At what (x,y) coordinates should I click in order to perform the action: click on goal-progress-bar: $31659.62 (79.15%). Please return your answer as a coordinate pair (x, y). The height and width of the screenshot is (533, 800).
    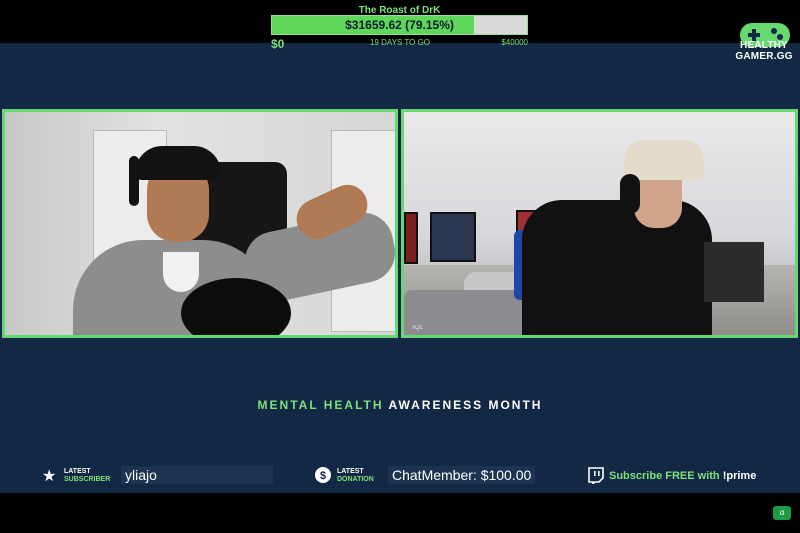
    Looking at the image, I should click on (399, 25).